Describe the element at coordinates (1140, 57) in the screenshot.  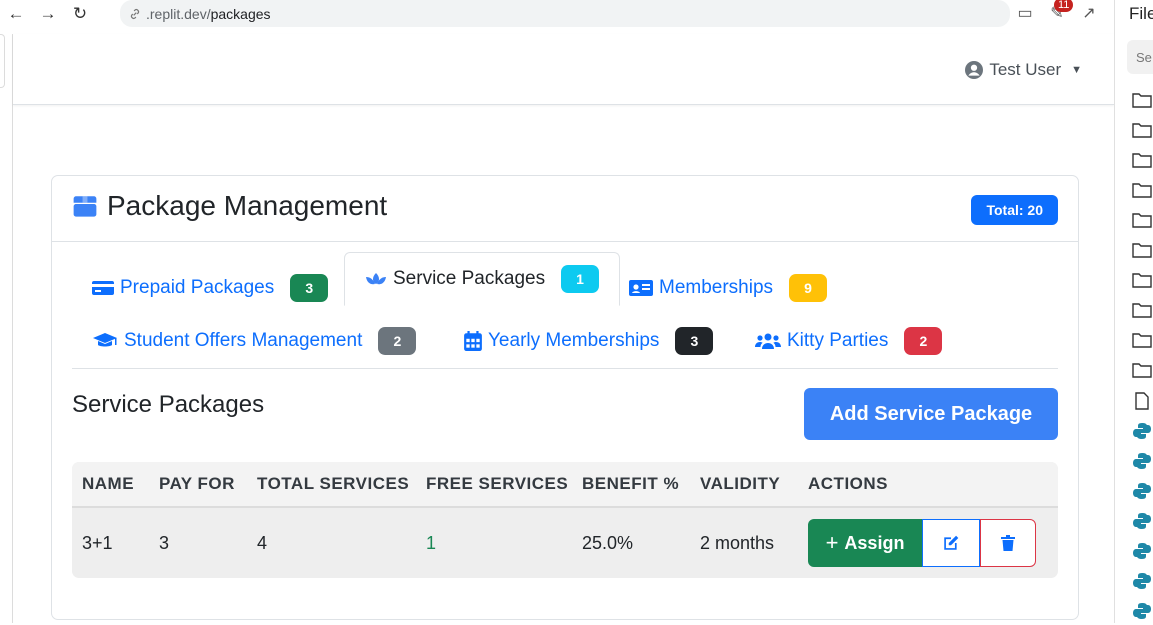
I see `files-search-input: Se` at that location.